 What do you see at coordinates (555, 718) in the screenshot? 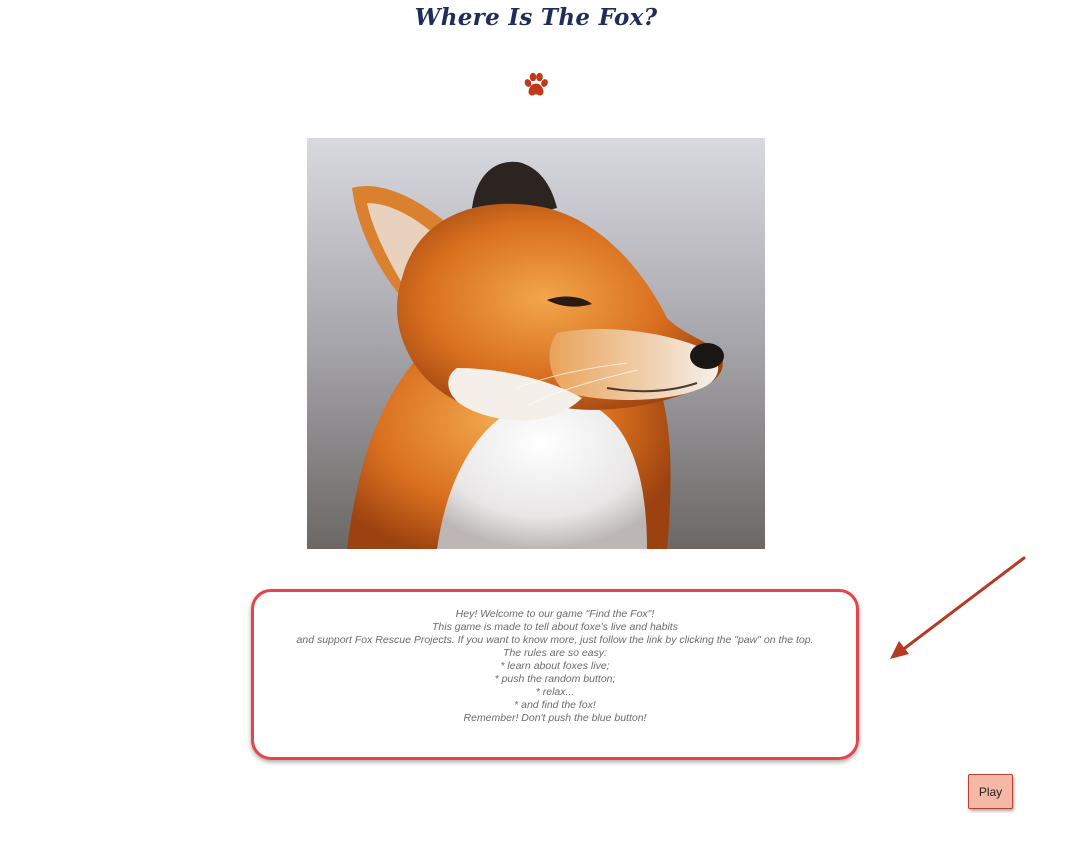
I see `welcome-line: Remember! Don't push the blue button!` at bounding box center [555, 718].